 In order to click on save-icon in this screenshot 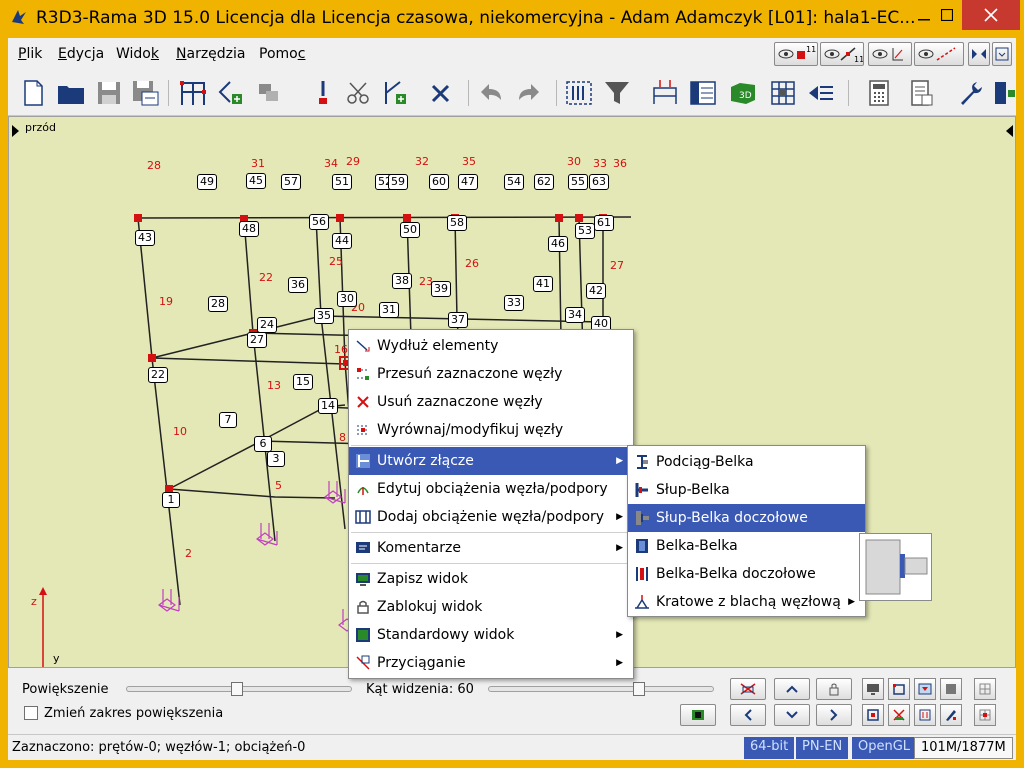, I will do `click(109, 93)`.